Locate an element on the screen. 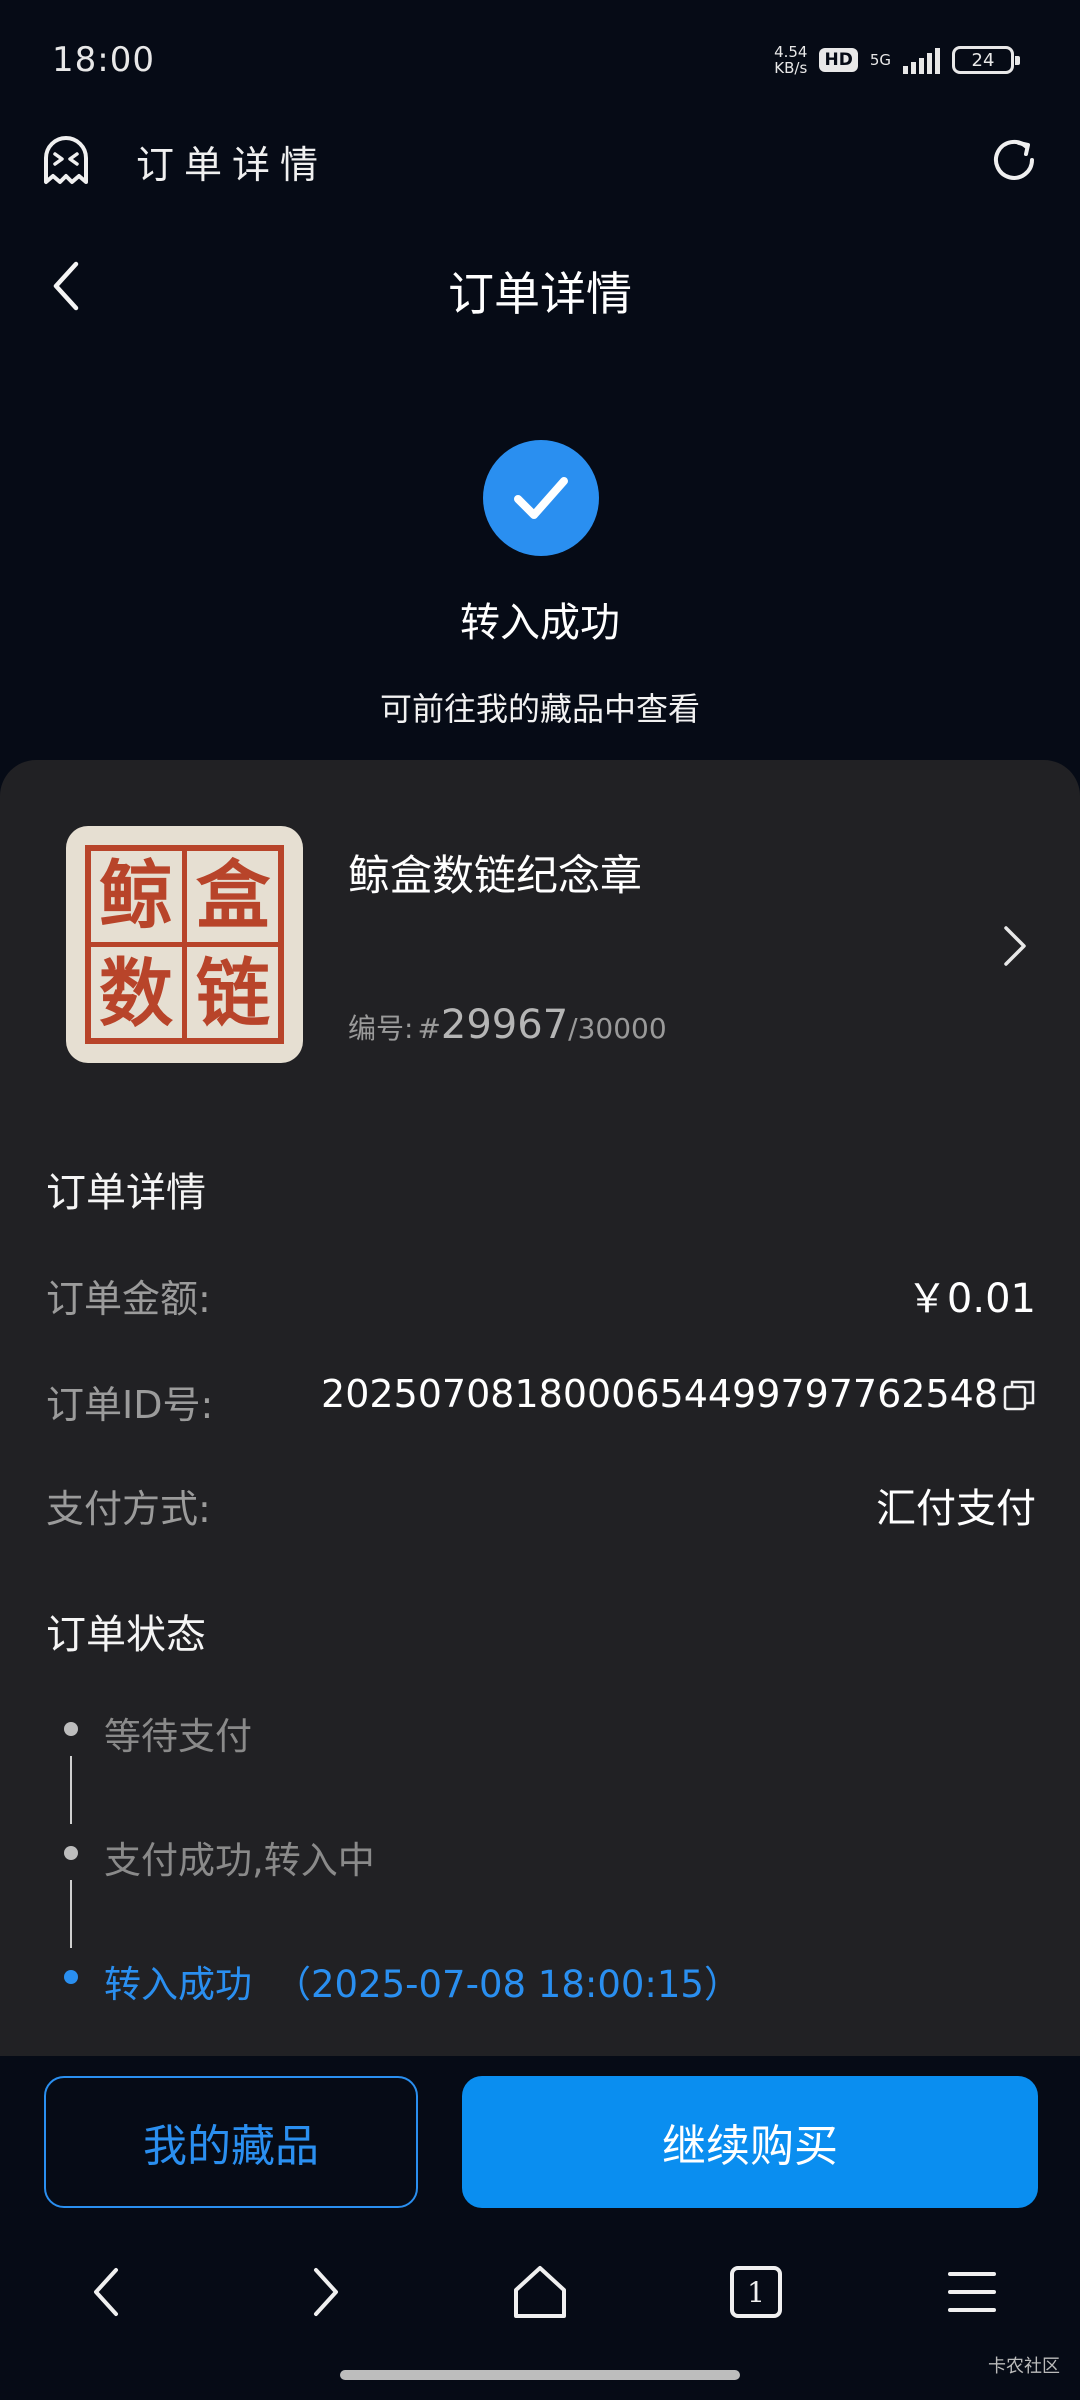 This screenshot has height=2400, width=1080. amount-label: 订单金额: is located at coordinates (128, 1299).